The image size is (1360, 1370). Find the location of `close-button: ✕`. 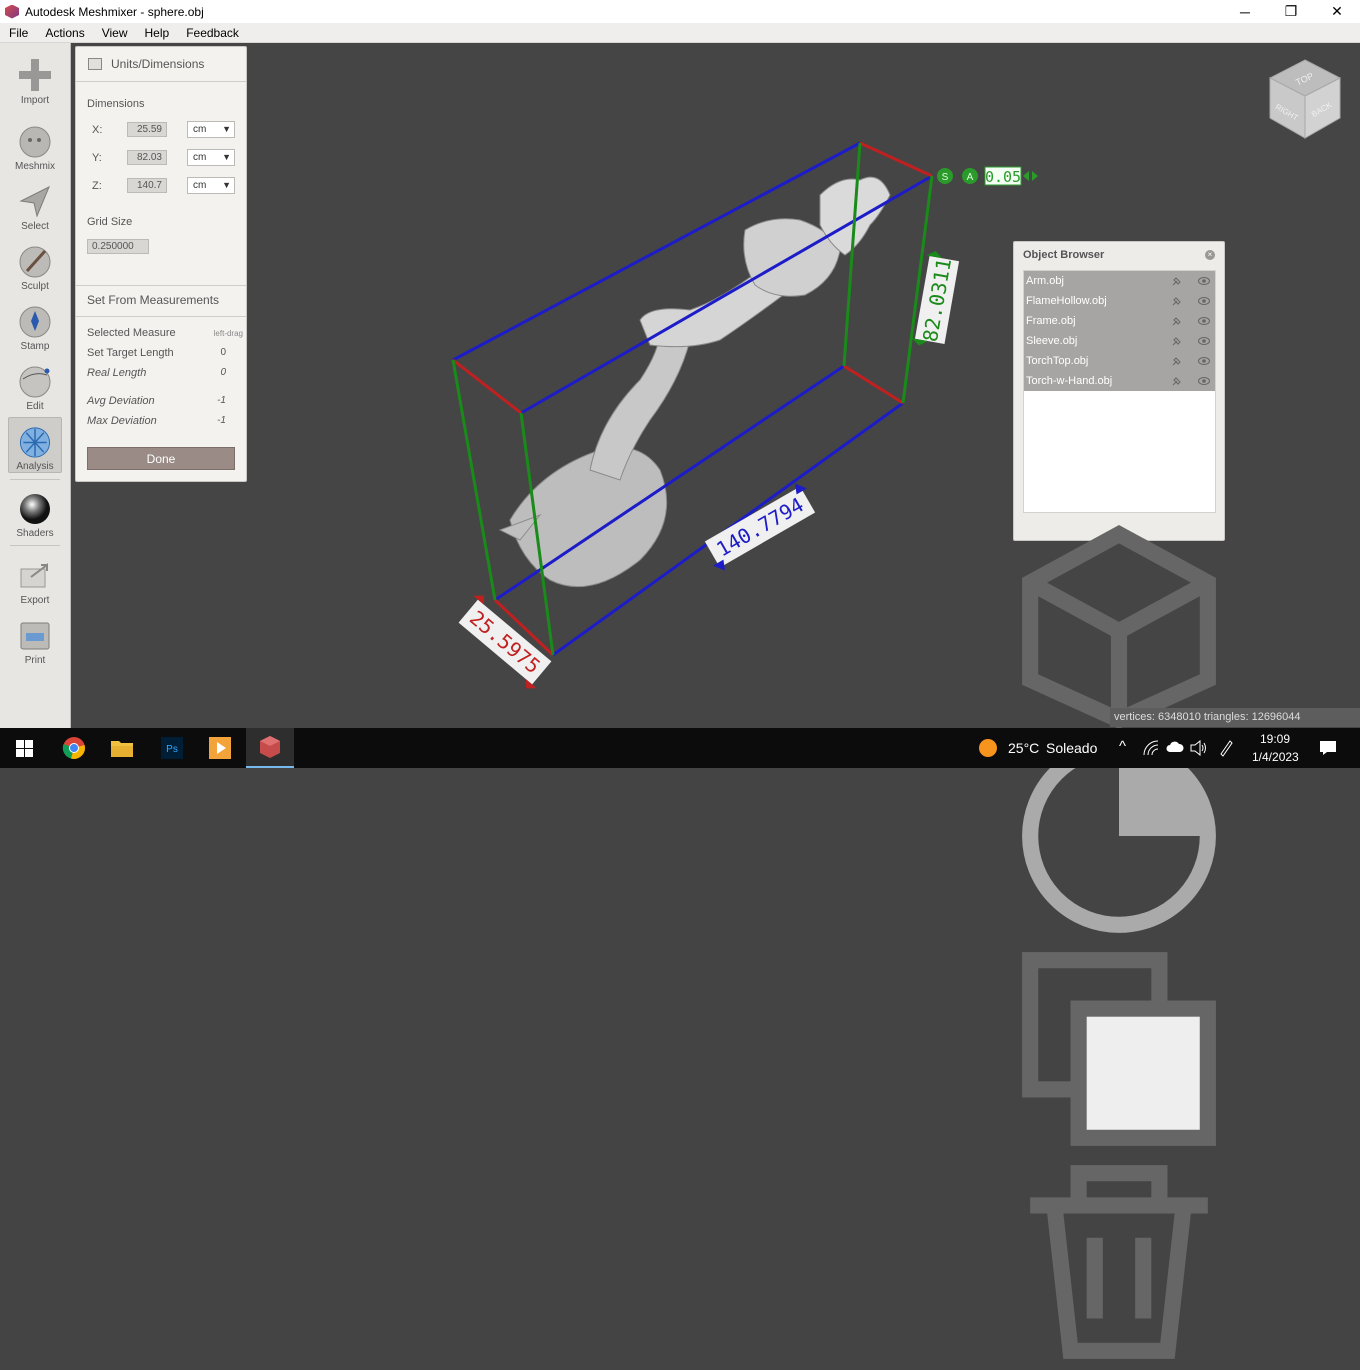

close-button: ✕ is located at coordinates (1337, 11).